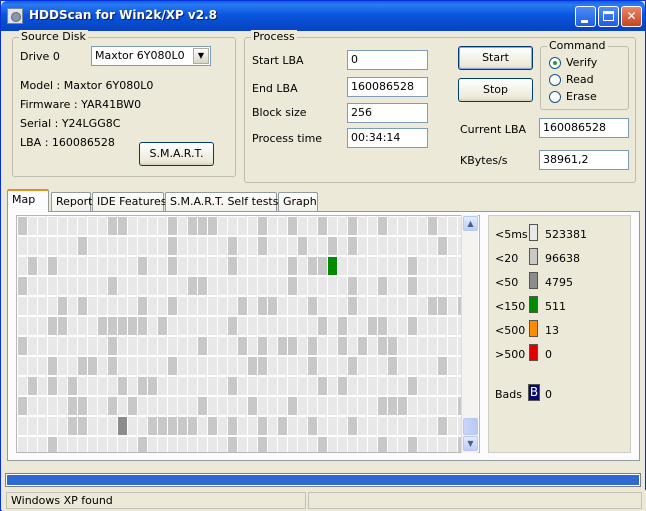 The image size is (646, 511). I want to click on erase-label: Erase, so click(581, 96).